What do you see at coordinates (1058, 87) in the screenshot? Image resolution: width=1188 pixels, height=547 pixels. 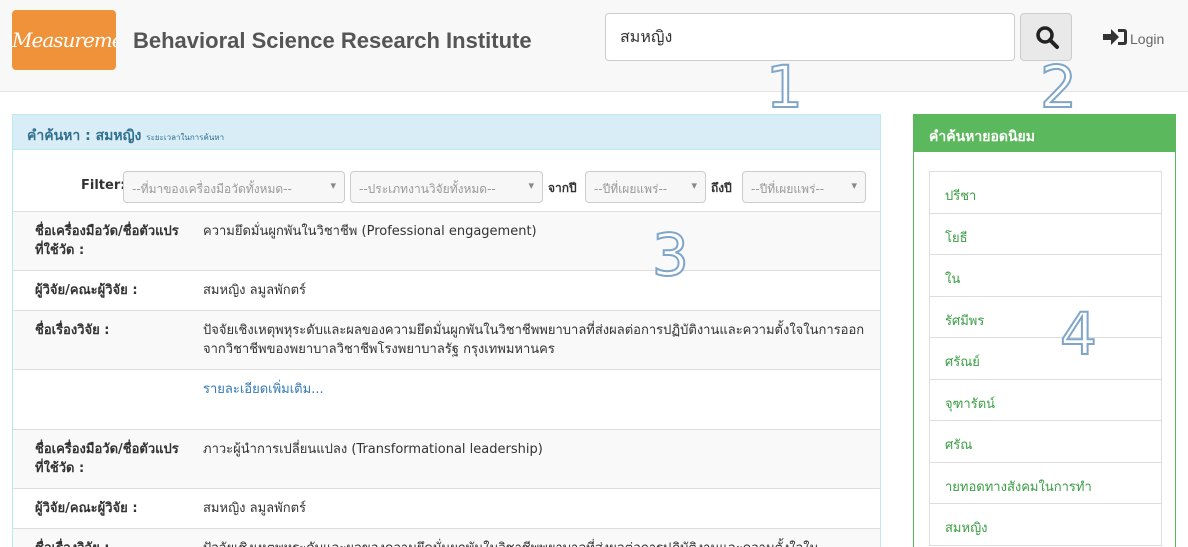 I see `annotation-number-2: 2` at bounding box center [1058, 87].